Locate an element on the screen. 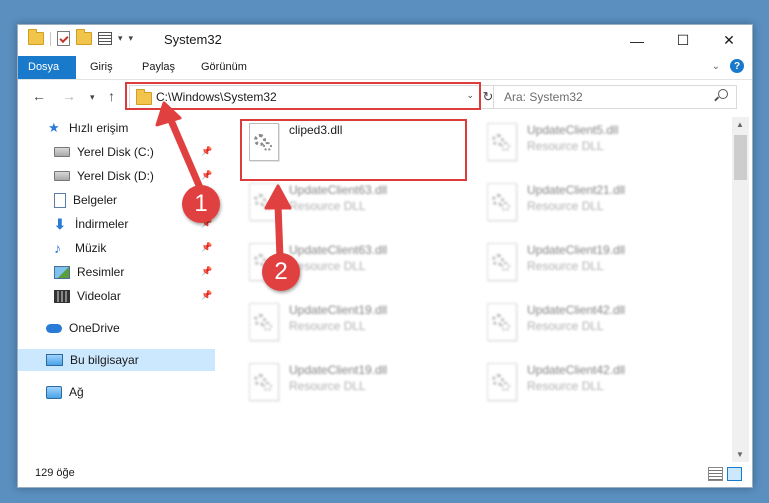  tab-giris: Giriş is located at coordinates (101, 67).